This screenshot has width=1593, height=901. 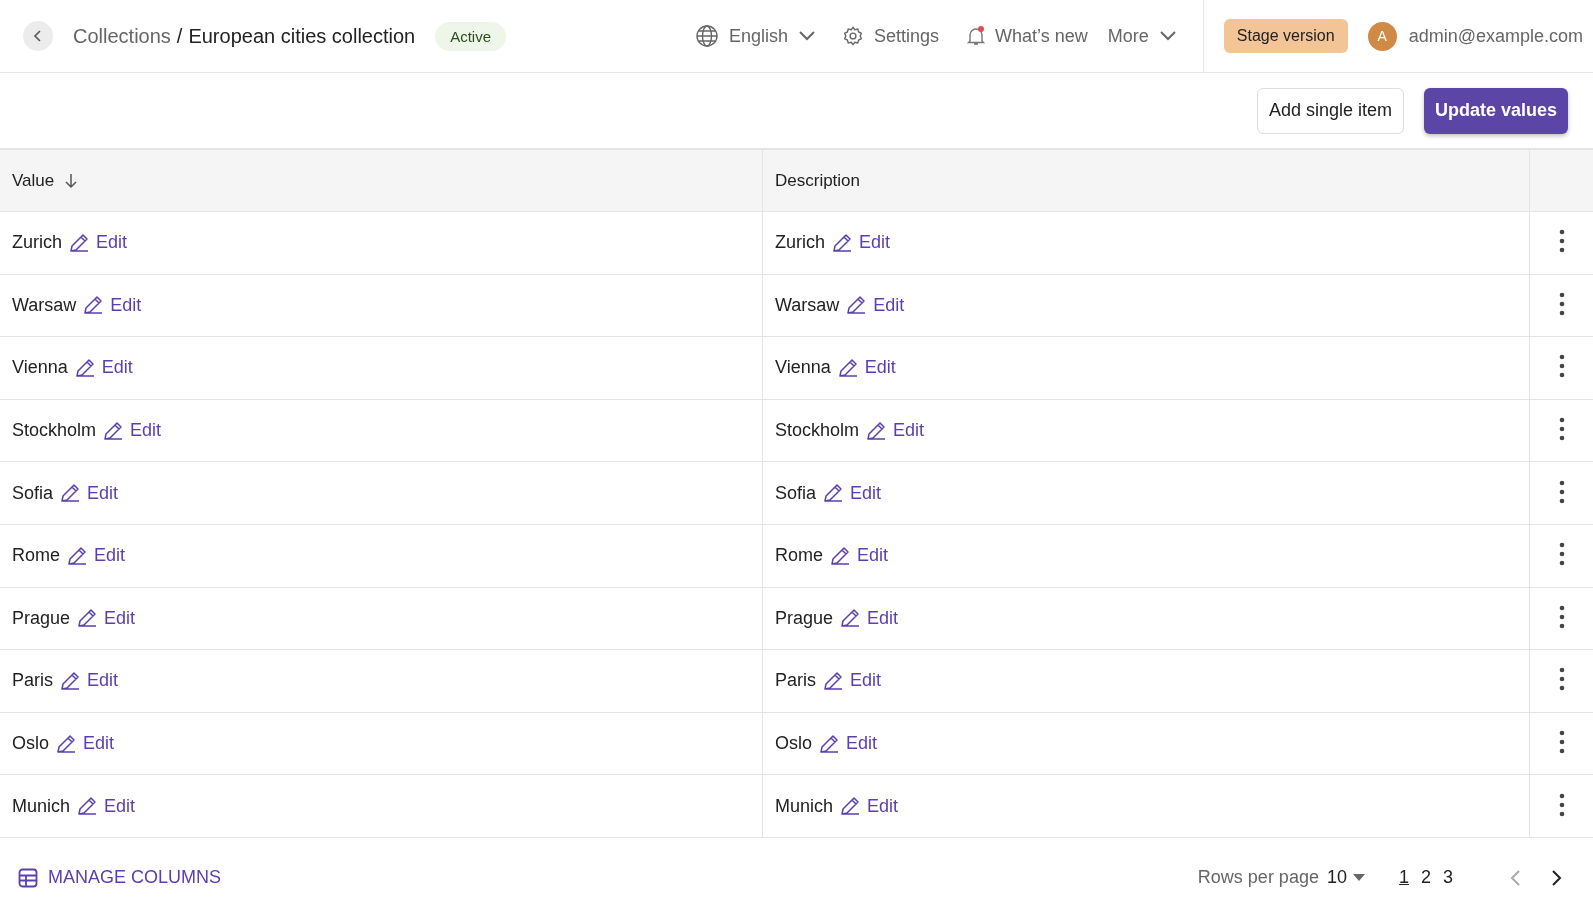 What do you see at coordinates (756, 36) in the screenshot?
I see `language-menu: English` at bounding box center [756, 36].